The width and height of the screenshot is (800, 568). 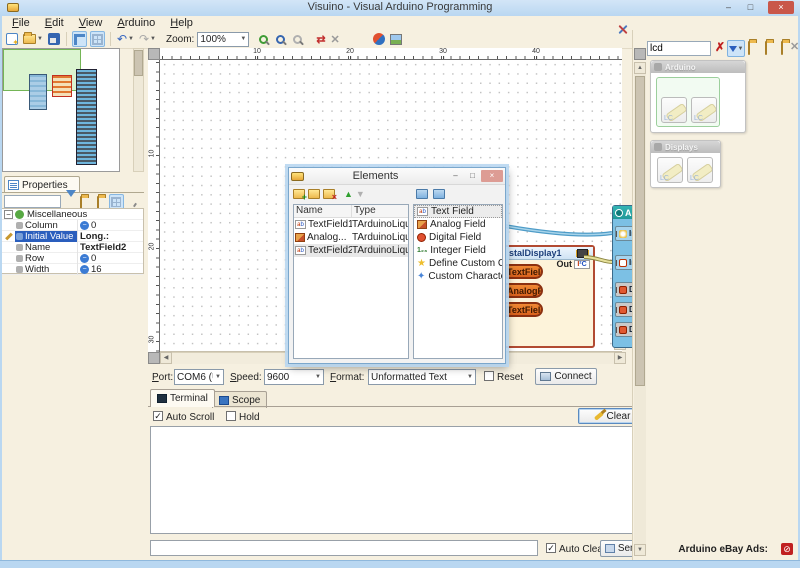 I want to click on expand-palette-icon, so click(x=422, y=194).